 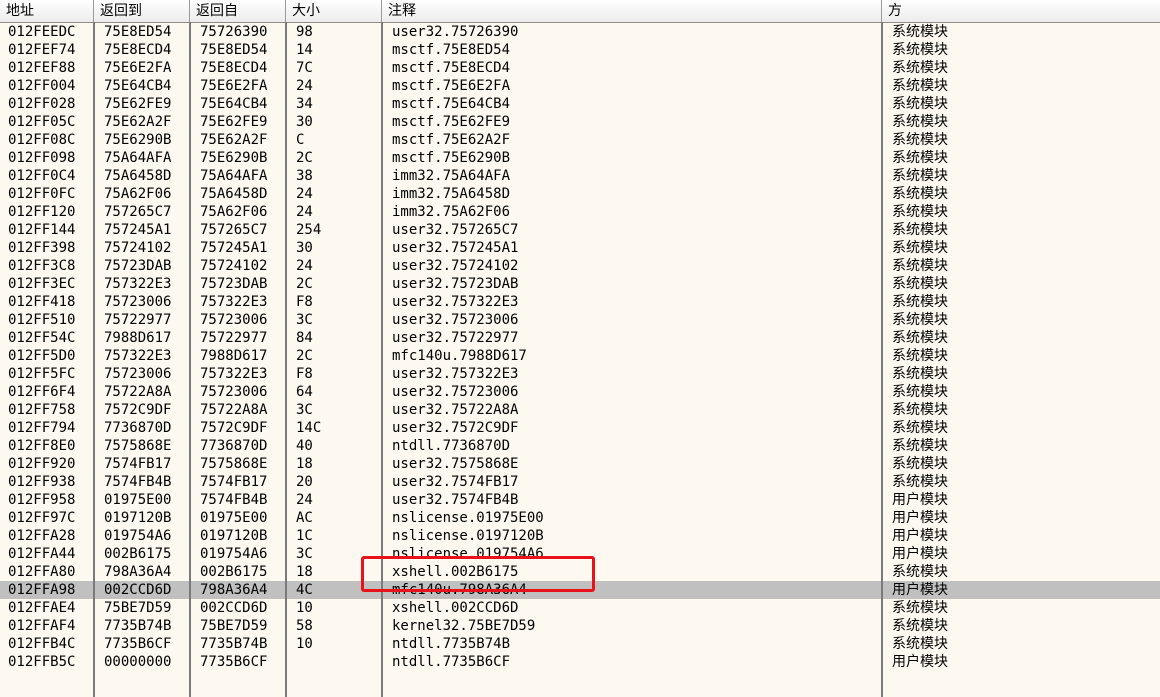 What do you see at coordinates (42, 644) in the screenshot?
I see `cell-address: 012FFB4C` at bounding box center [42, 644].